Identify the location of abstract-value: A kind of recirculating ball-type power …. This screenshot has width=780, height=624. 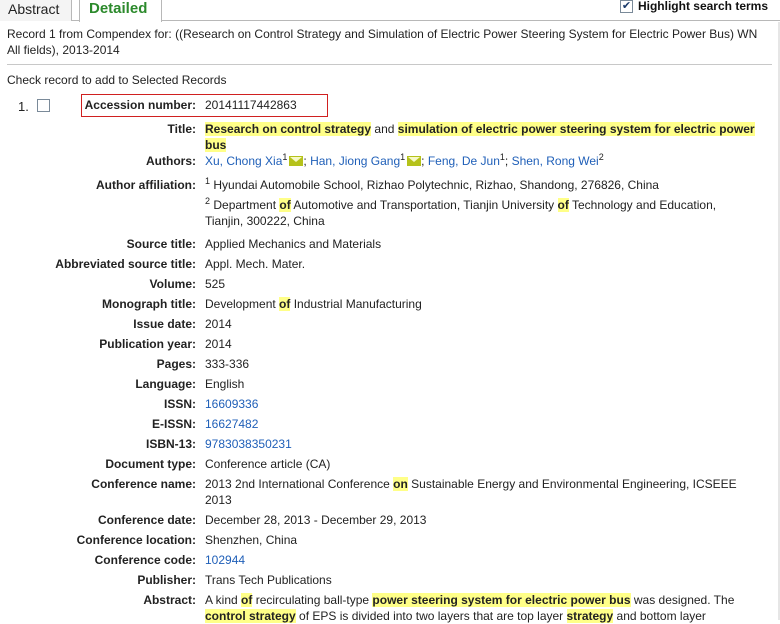
(480, 608).